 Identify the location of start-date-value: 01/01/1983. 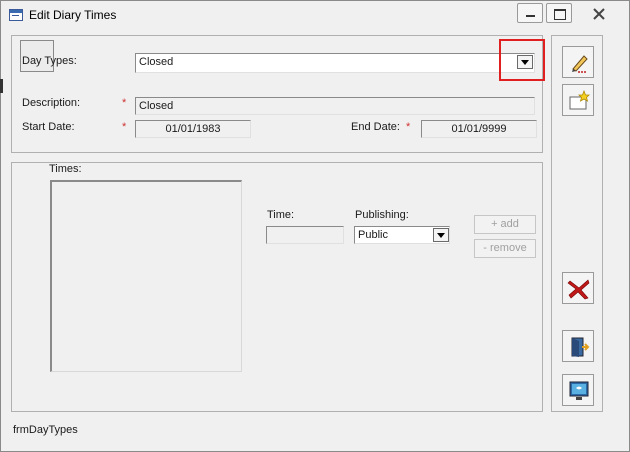
(193, 129).